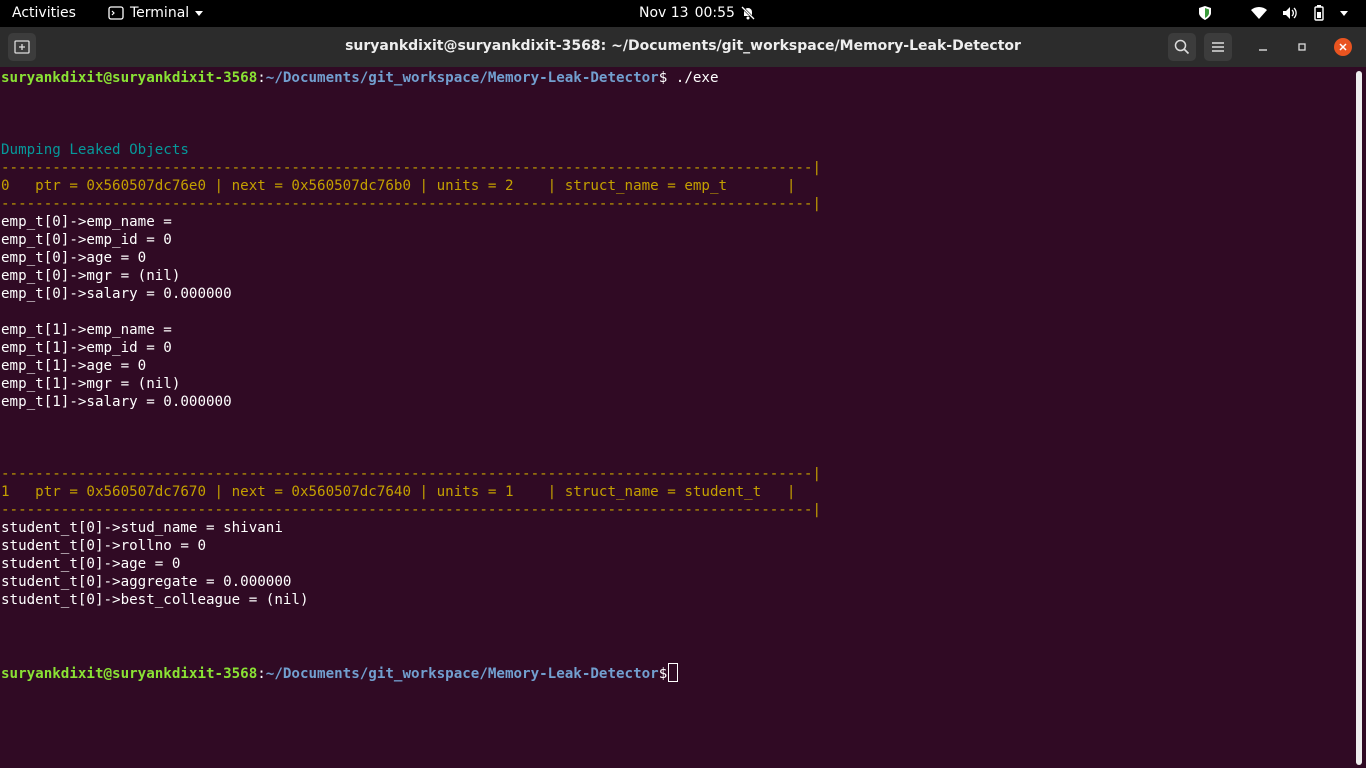 The width and height of the screenshot is (1366, 768). I want to click on scrollbar, so click(1359, 418).